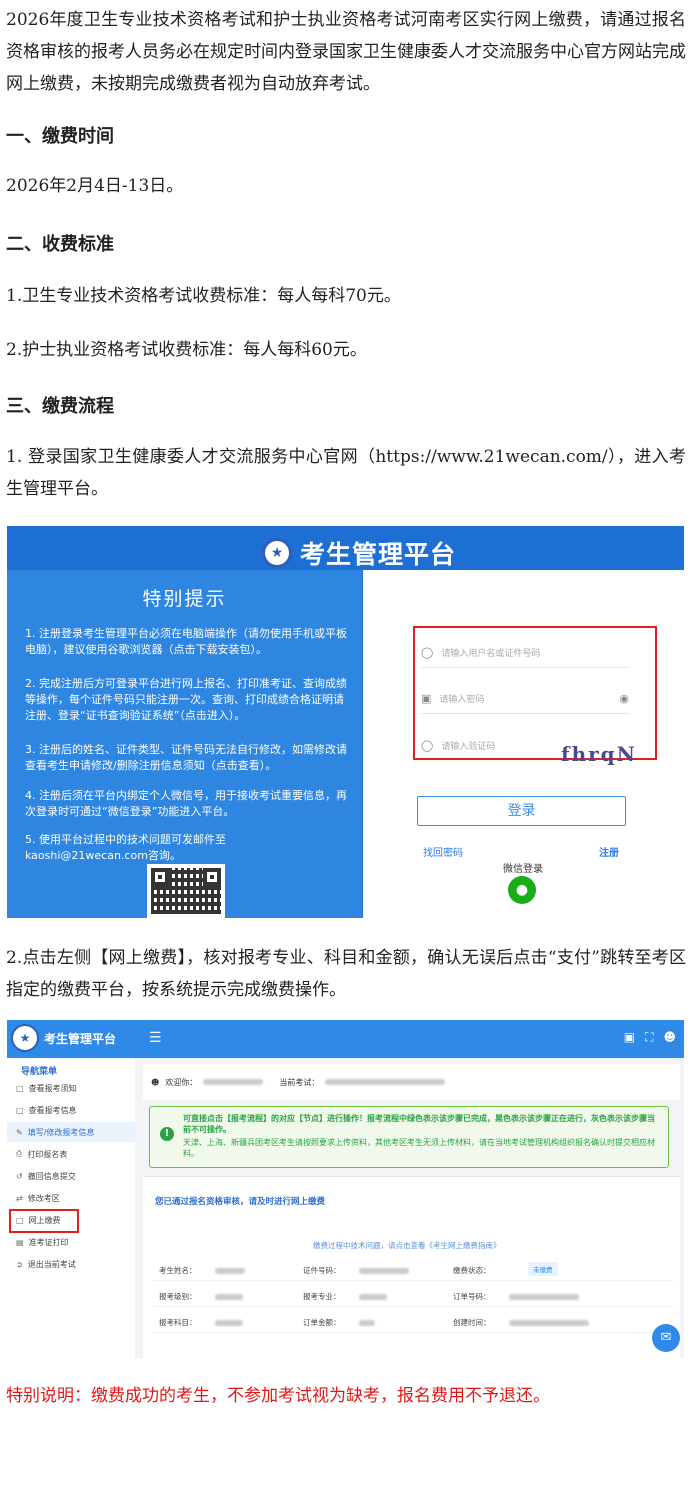 This screenshot has height=1495, width=699. What do you see at coordinates (472, 1322) in the screenshot?
I see `field-label: 创建时间：` at bounding box center [472, 1322].